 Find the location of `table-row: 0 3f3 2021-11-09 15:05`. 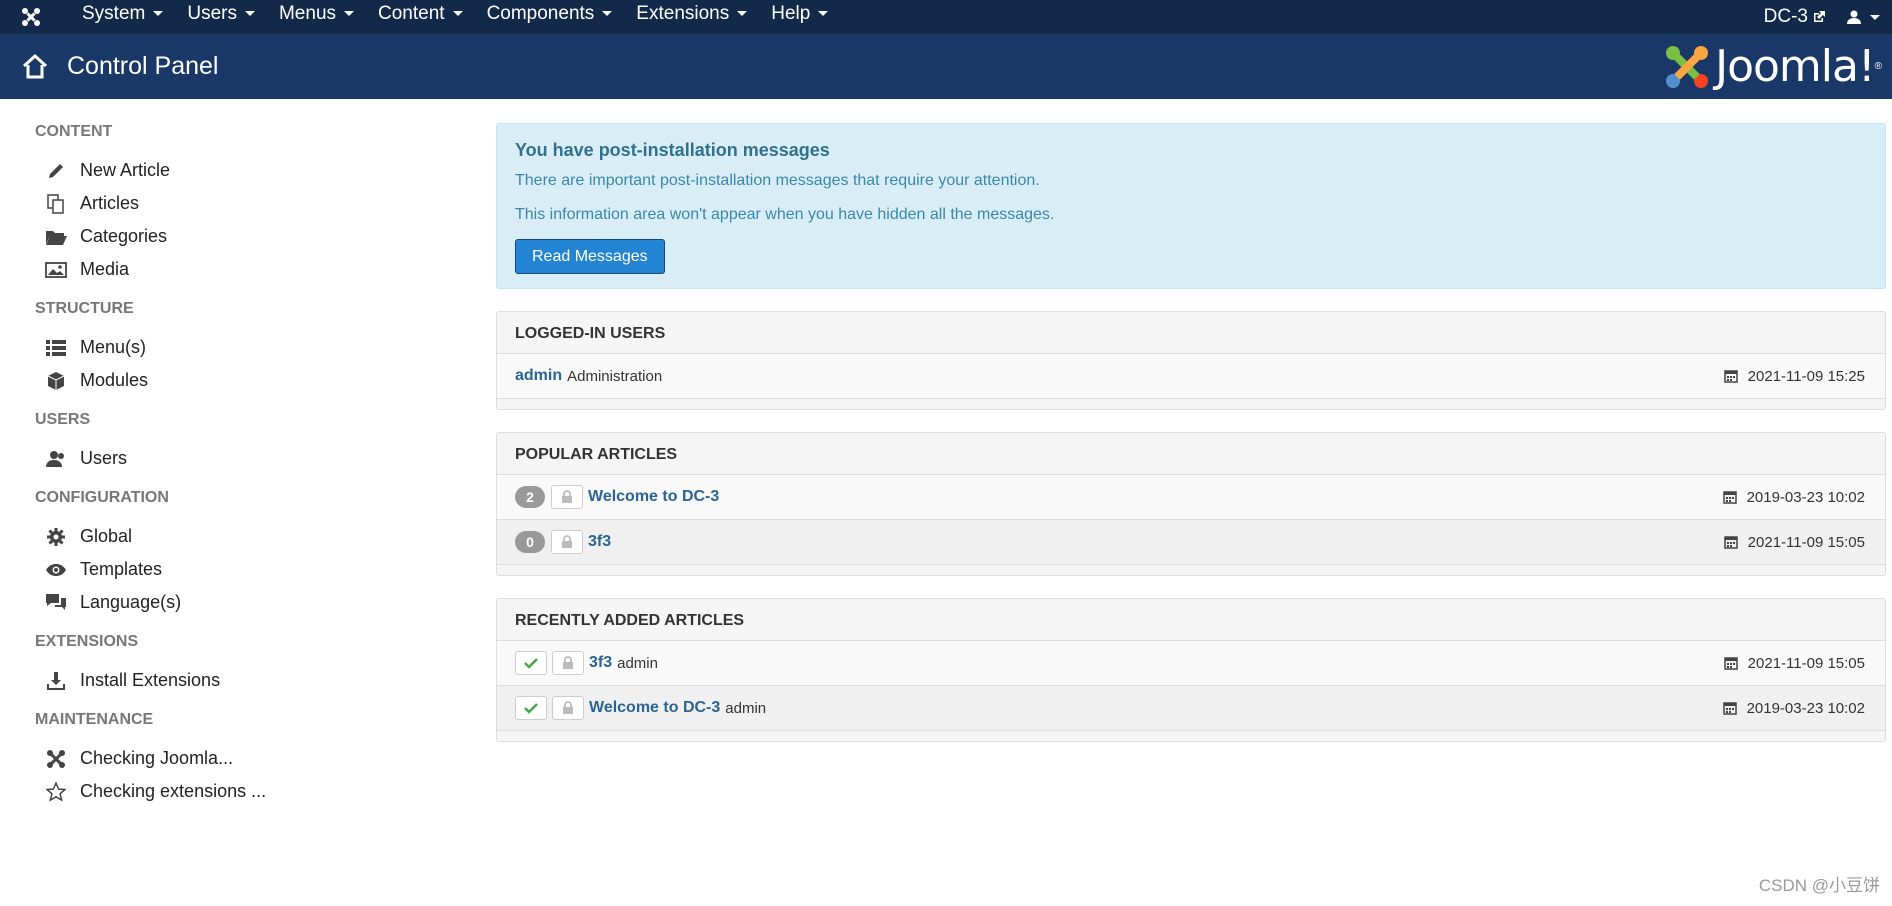

table-row: 0 3f3 2021-11-09 15:05 is located at coordinates (1191, 542).